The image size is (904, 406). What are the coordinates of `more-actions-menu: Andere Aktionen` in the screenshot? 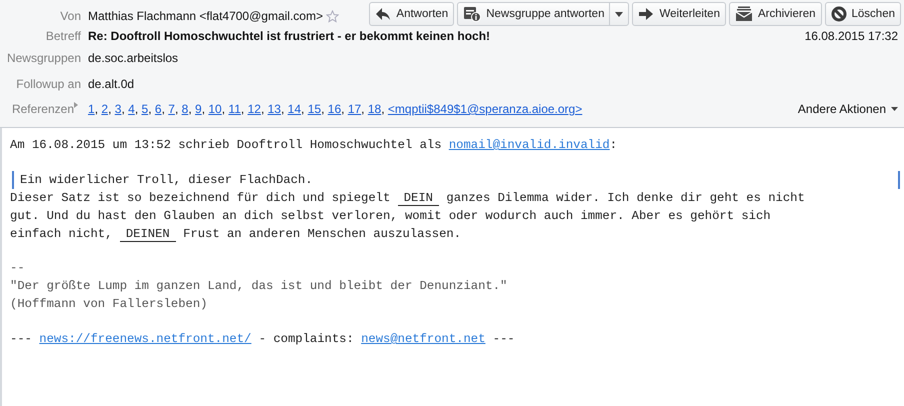 It's located at (848, 109).